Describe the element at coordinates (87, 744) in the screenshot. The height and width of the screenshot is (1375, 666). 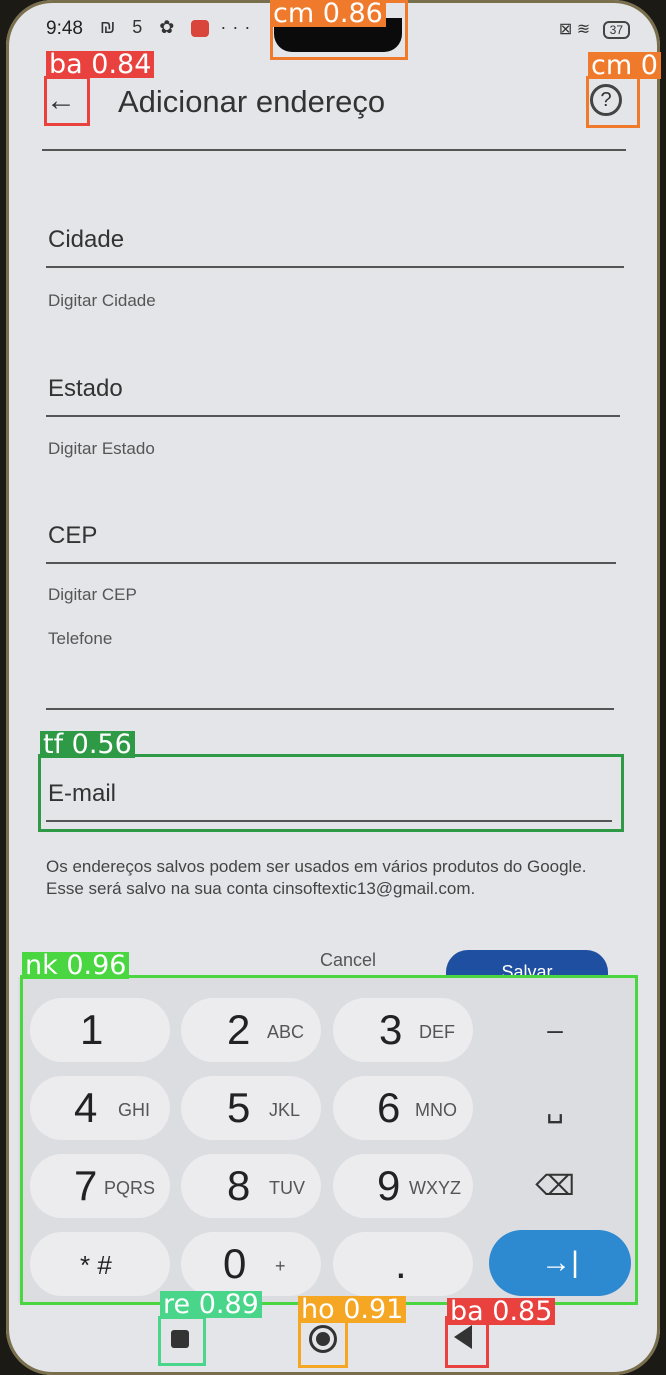
I see `detection-label-email: tf 0.56` at that location.